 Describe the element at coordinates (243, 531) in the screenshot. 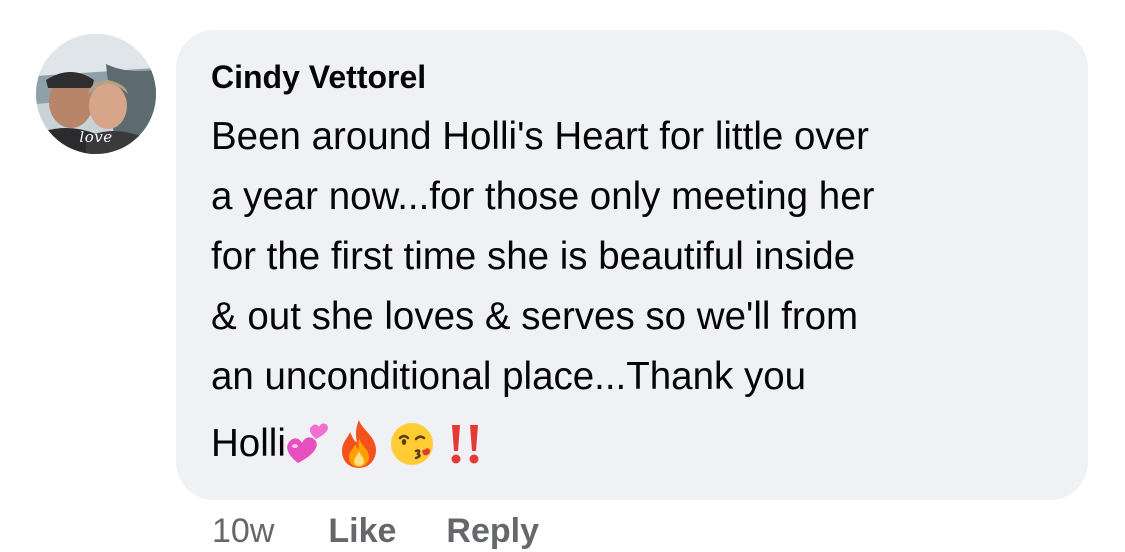

I see `timestamp: 10w` at that location.